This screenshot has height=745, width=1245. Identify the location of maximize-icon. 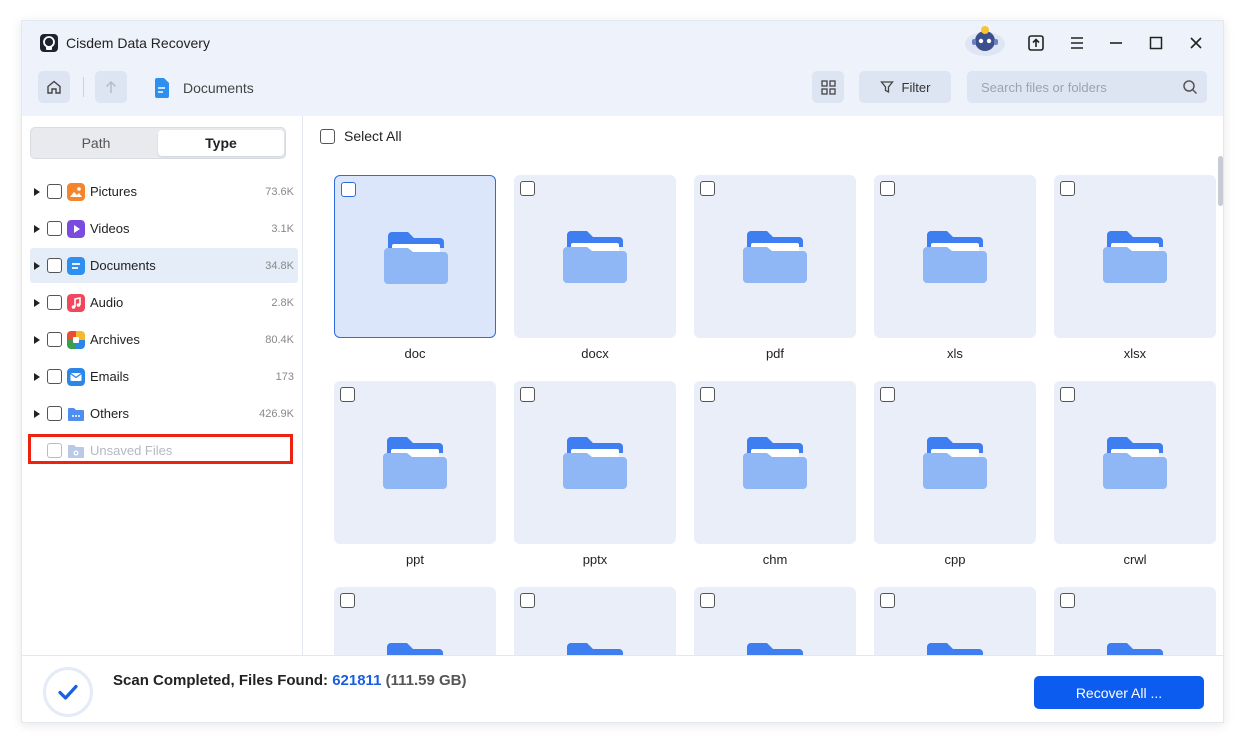
(1156, 43).